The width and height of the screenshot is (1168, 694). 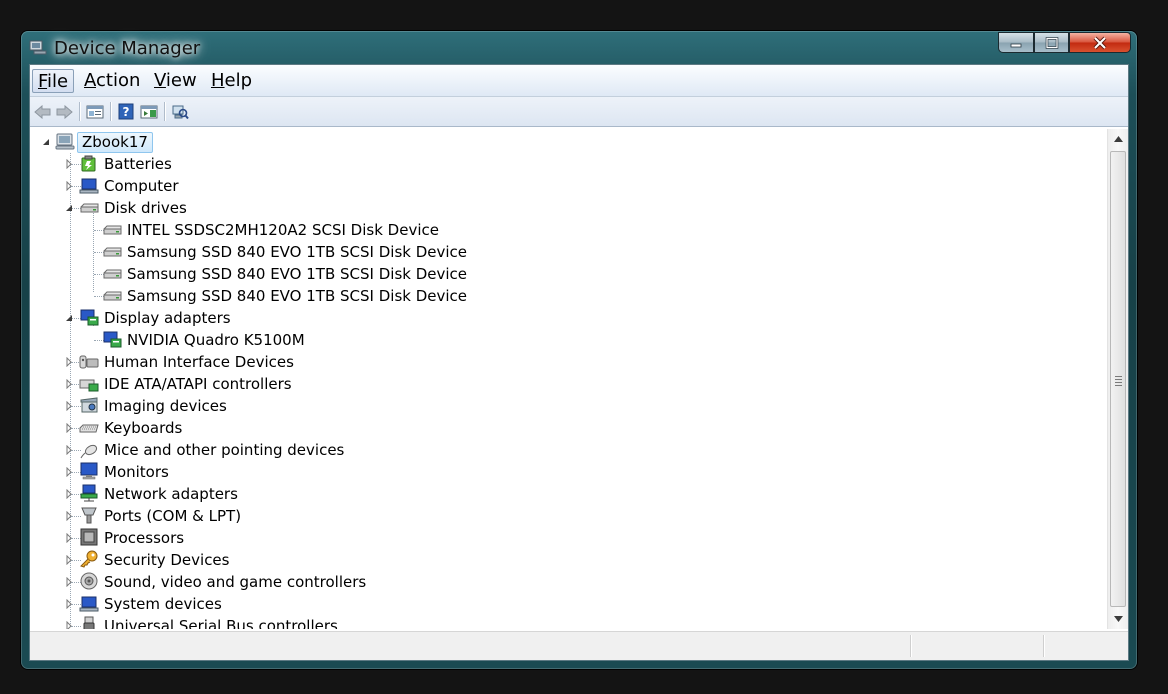 I want to click on tree-node-label: Sound, video and game controllers, so click(x=235, y=582).